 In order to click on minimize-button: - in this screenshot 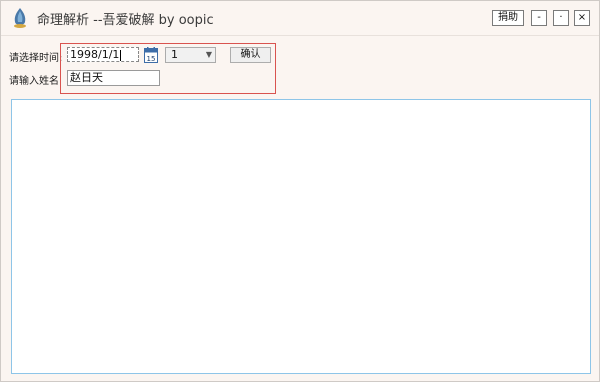, I will do `click(539, 18)`.